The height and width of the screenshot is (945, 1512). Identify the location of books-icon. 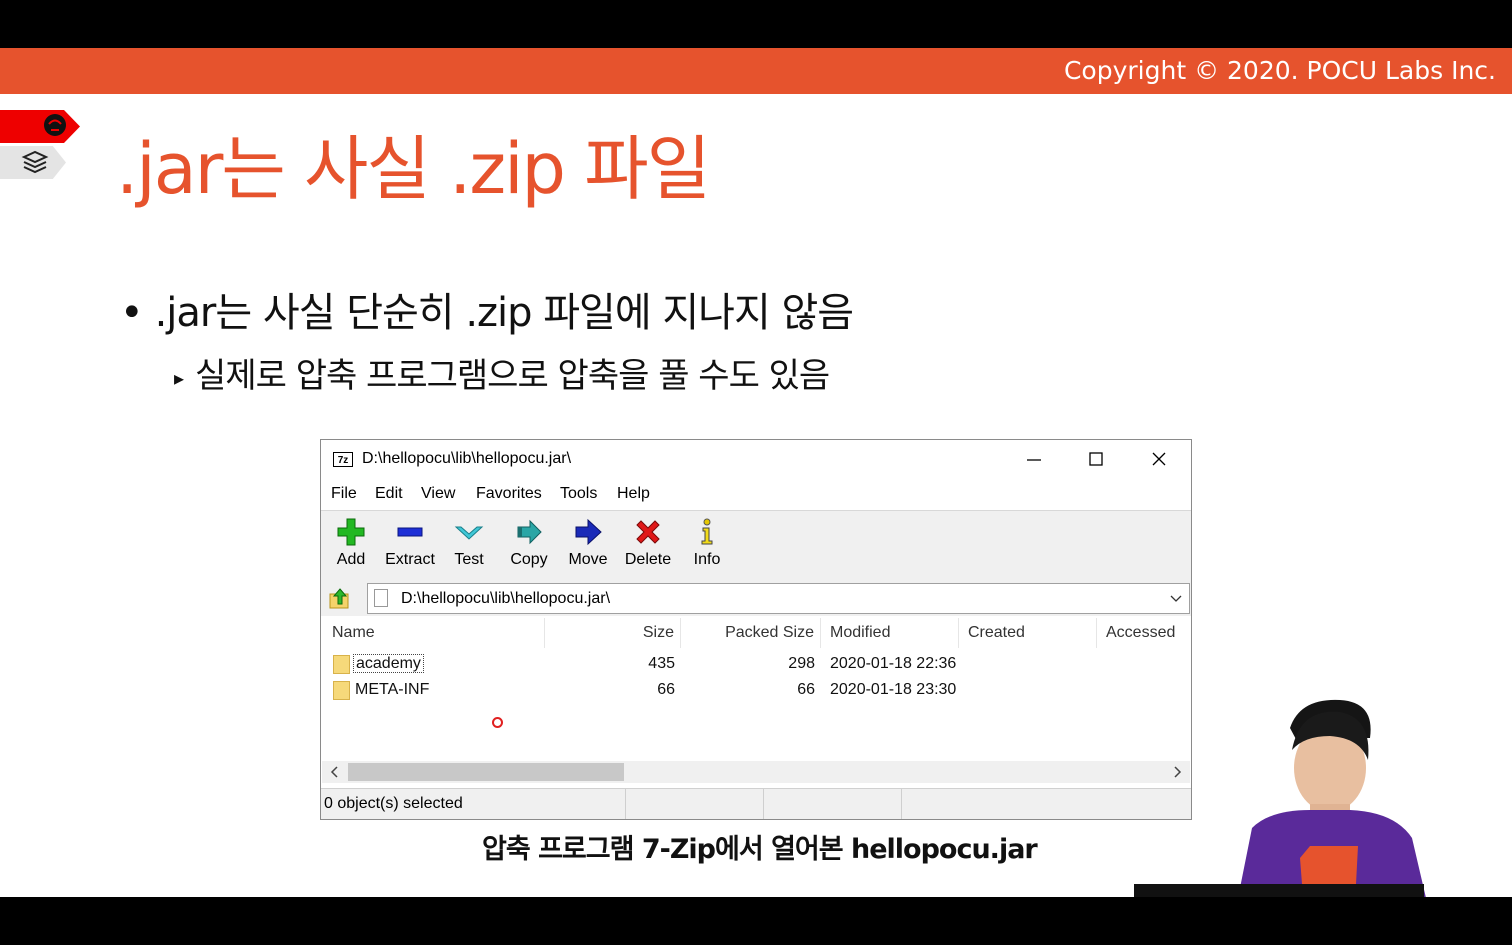
(35, 162).